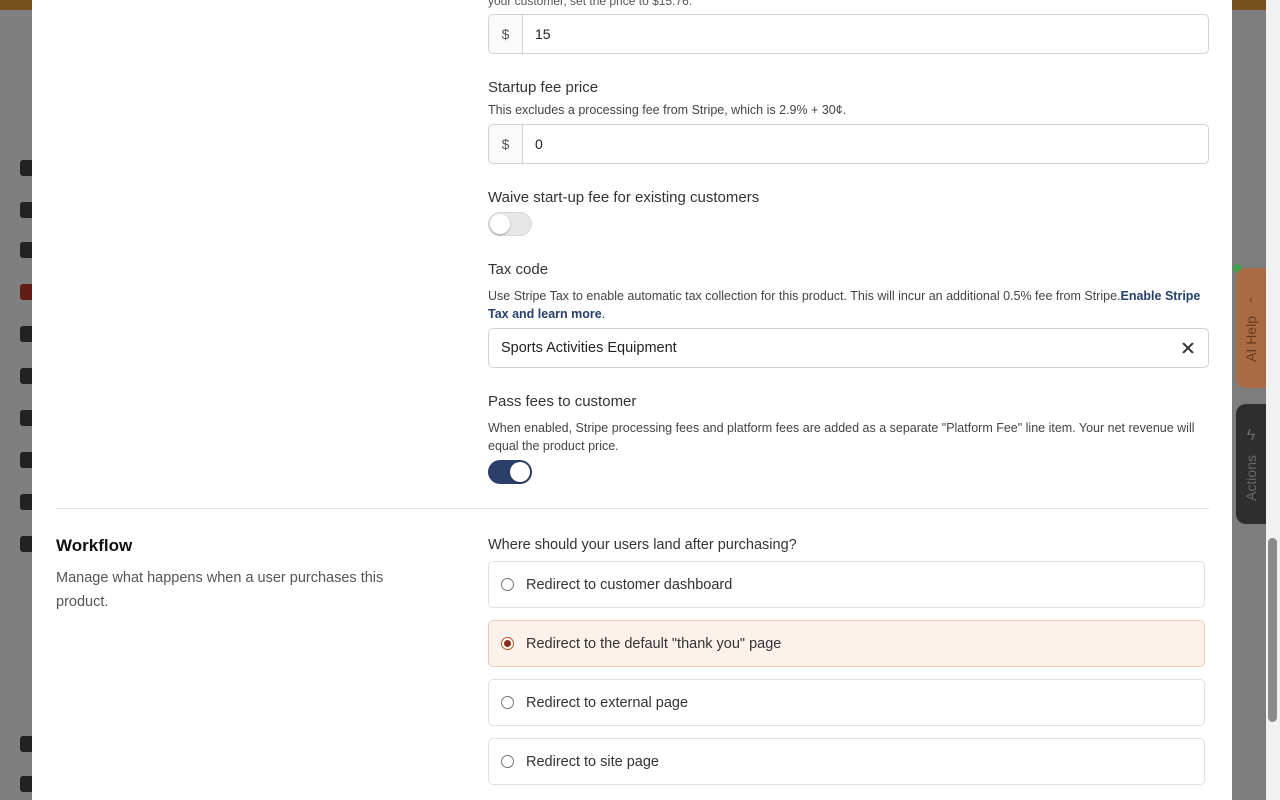 The image size is (1280, 800). Describe the element at coordinates (607, 702) in the screenshot. I see `option-label: Redirect to external page` at that location.